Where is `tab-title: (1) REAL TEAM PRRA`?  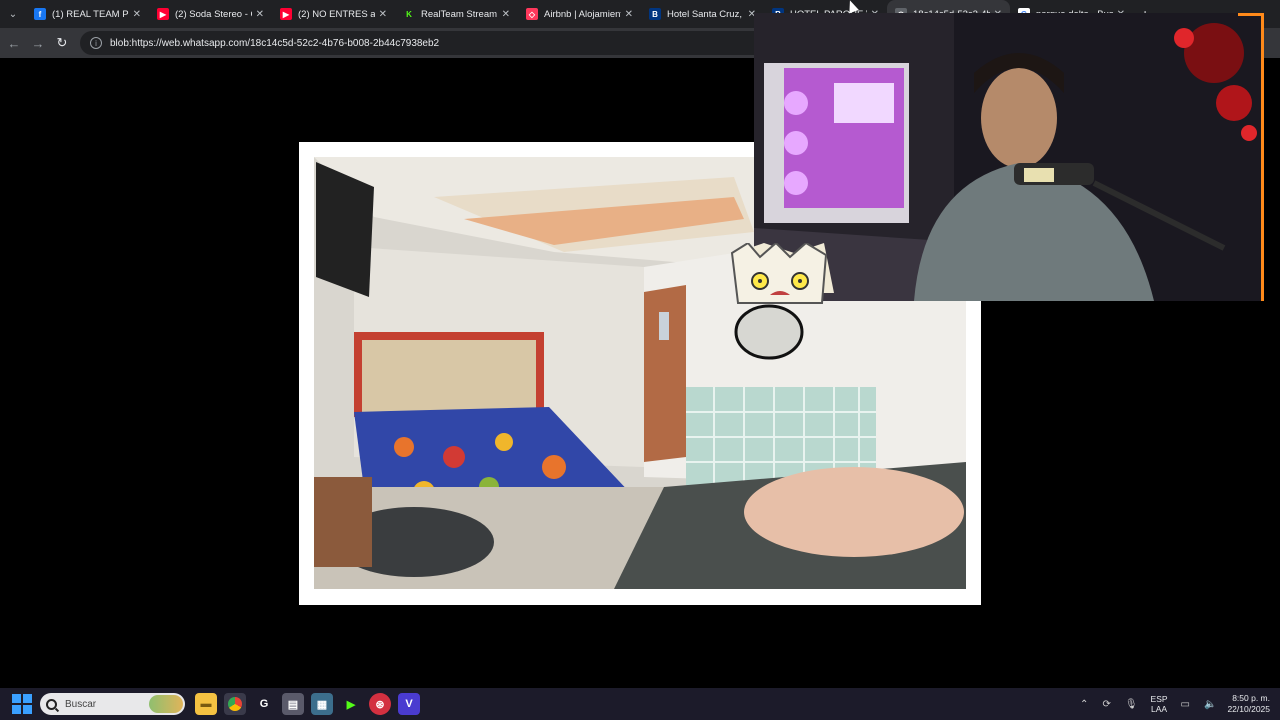
tab-title: (1) REAL TEAM PRRA is located at coordinates (90, 14).